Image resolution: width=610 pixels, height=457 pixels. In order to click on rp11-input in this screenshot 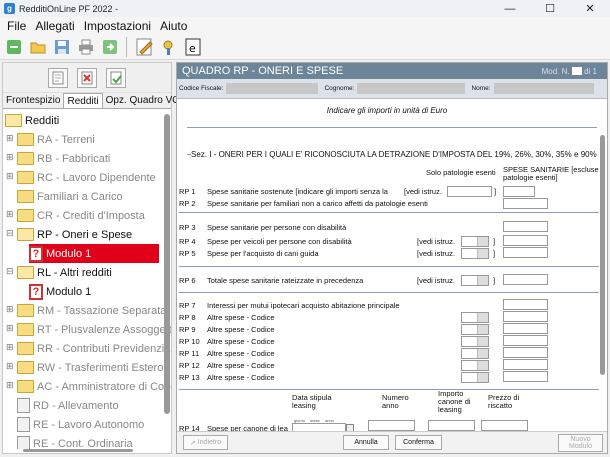, I will do `click(525, 352)`.